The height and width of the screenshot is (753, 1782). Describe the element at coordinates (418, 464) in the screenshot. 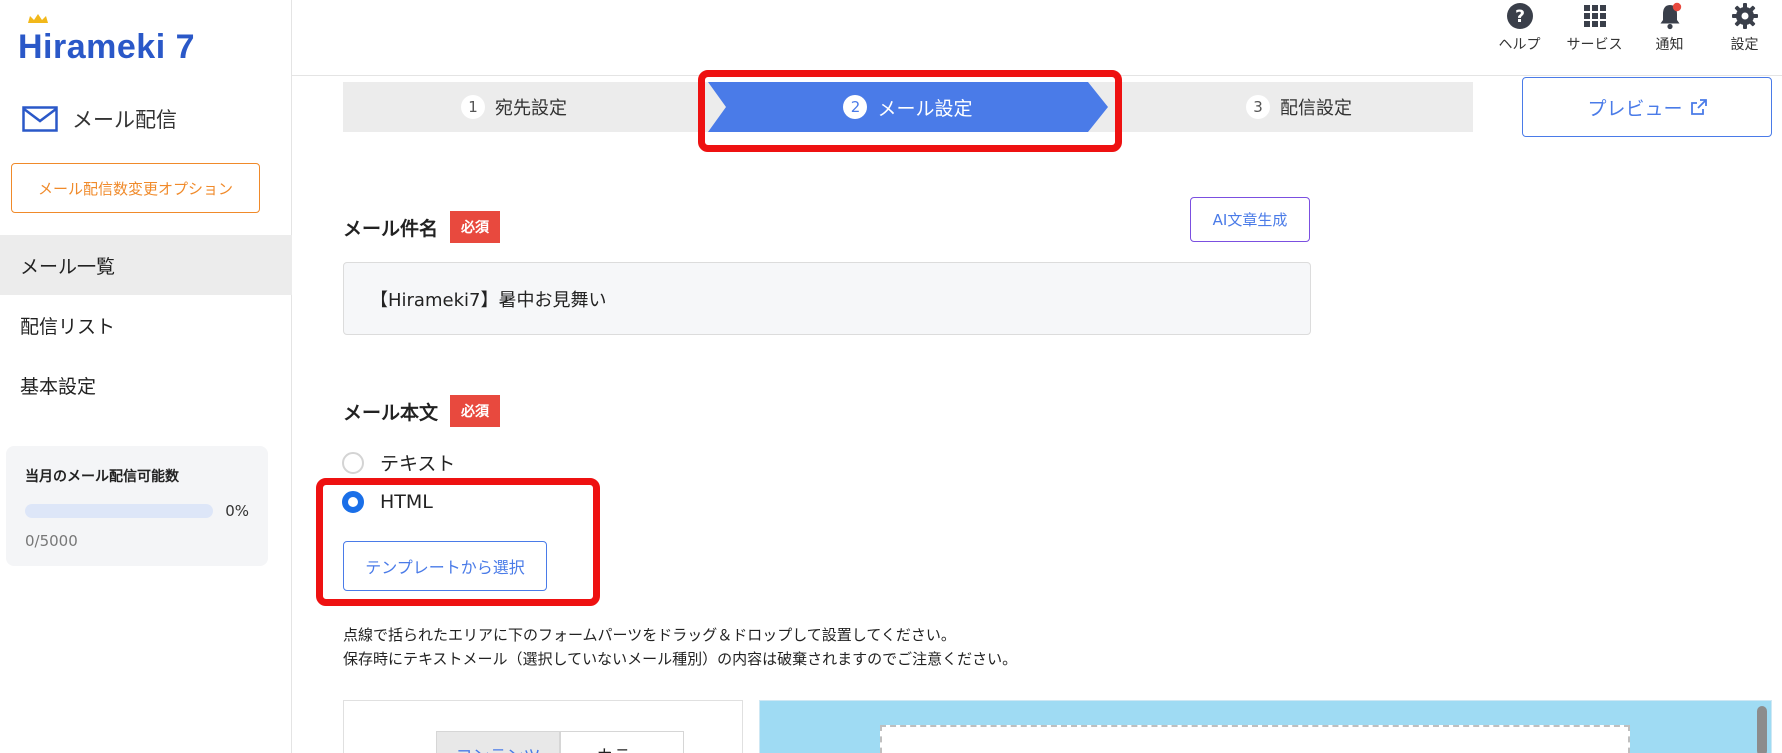

I see `radio-text-label: テキスト` at that location.